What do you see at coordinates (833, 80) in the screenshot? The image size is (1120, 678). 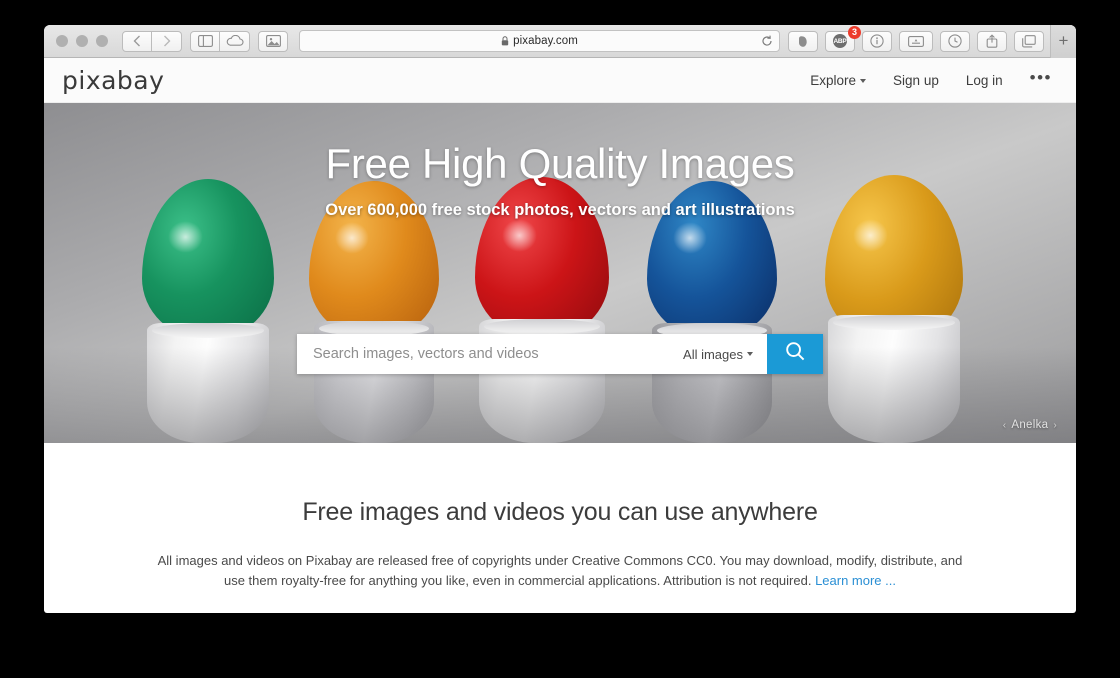 I see `nav-label-explore: Explore` at bounding box center [833, 80].